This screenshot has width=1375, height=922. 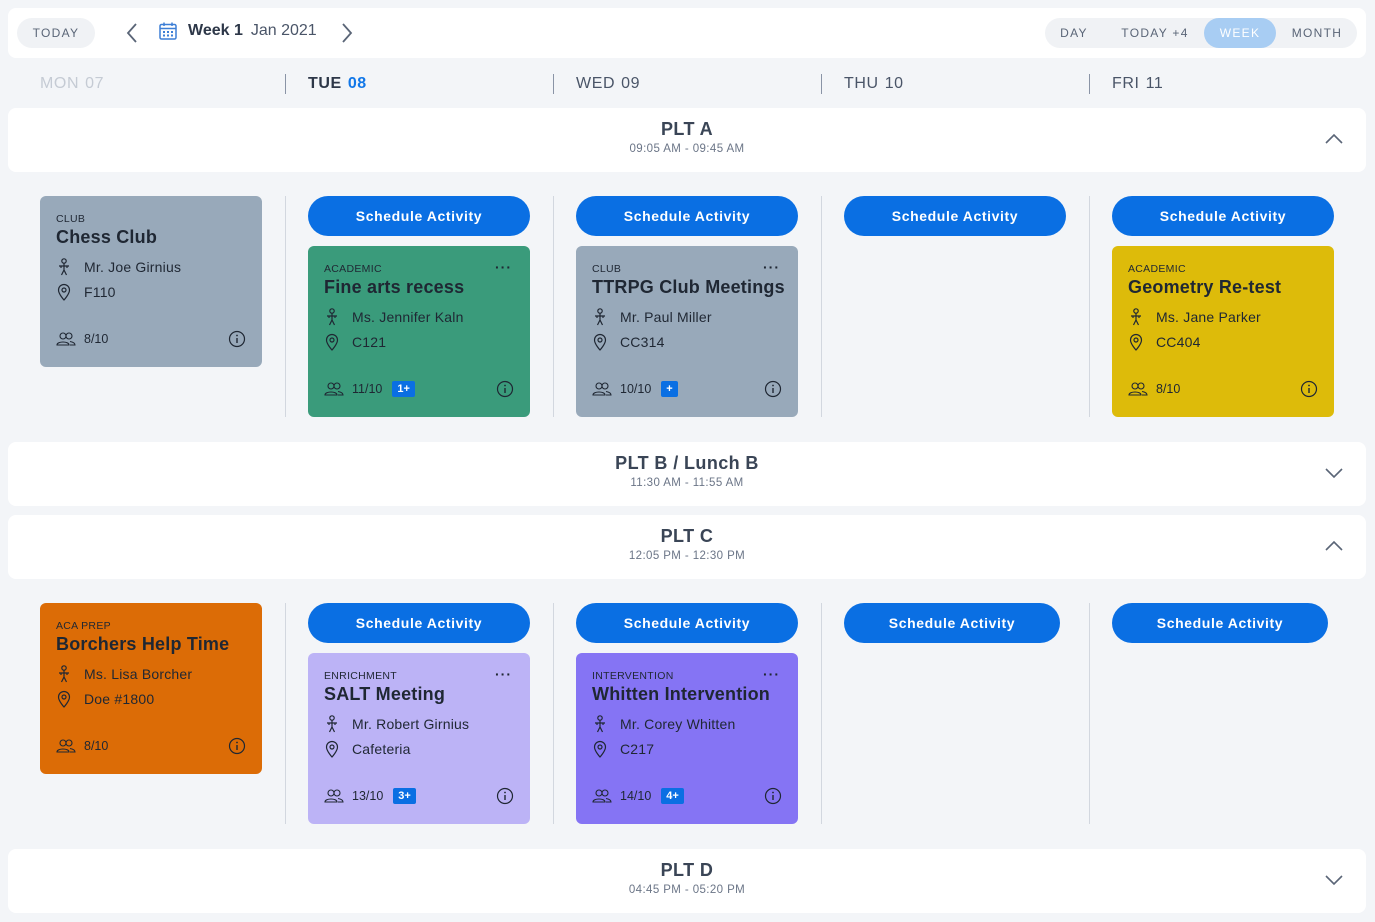 I want to click on card-category: ACA PREP, so click(x=83, y=626).